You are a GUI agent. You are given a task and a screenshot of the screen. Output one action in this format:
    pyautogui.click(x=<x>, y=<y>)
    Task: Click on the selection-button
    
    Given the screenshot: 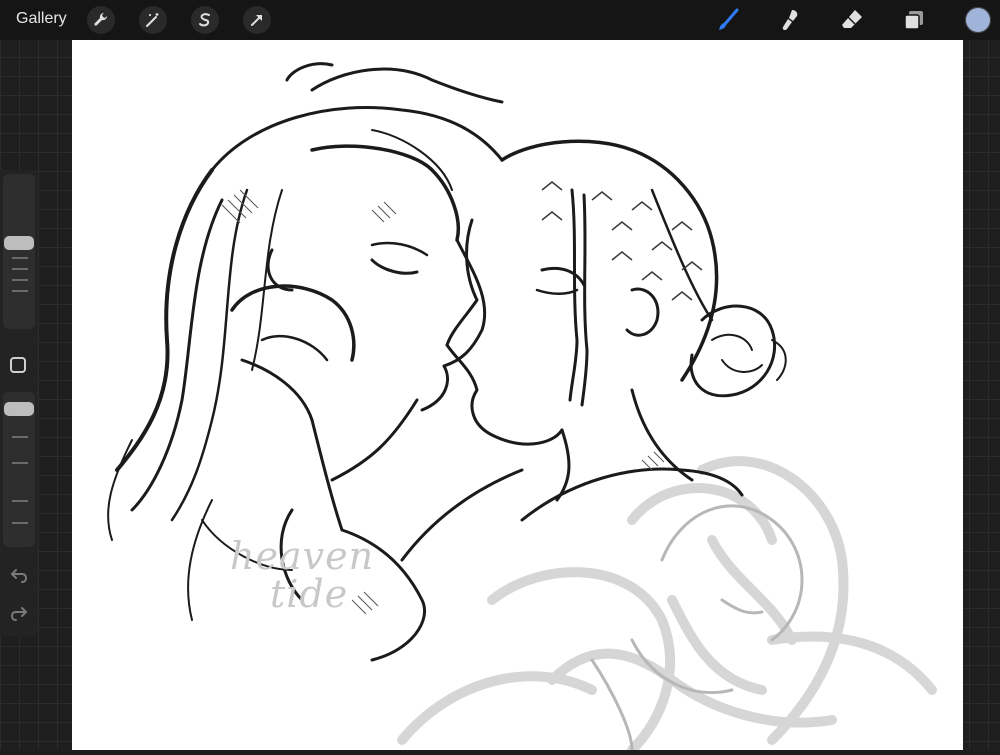 What is the action you would take?
    pyautogui.click(x=205, y=20)
    